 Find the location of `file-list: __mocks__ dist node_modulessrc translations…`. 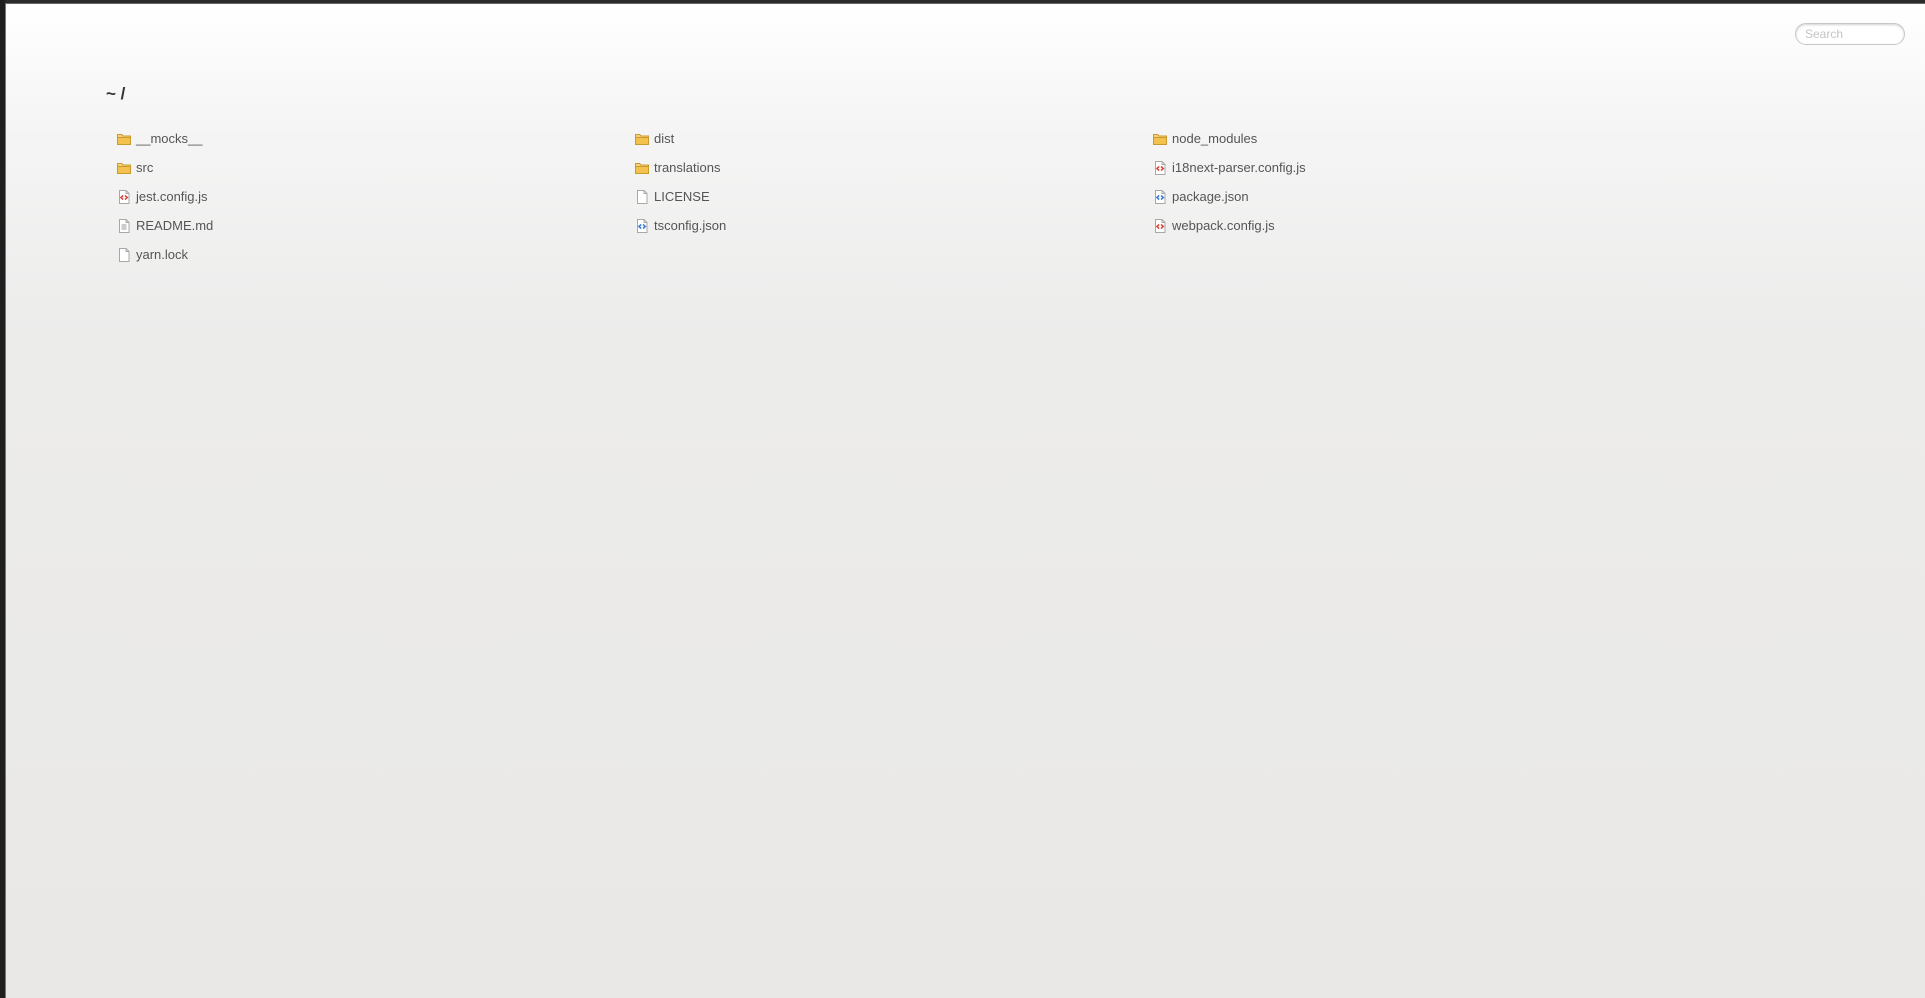

file-list: __mocks__ dist node_modulessrc translations… is located at coordinates (893, 196).